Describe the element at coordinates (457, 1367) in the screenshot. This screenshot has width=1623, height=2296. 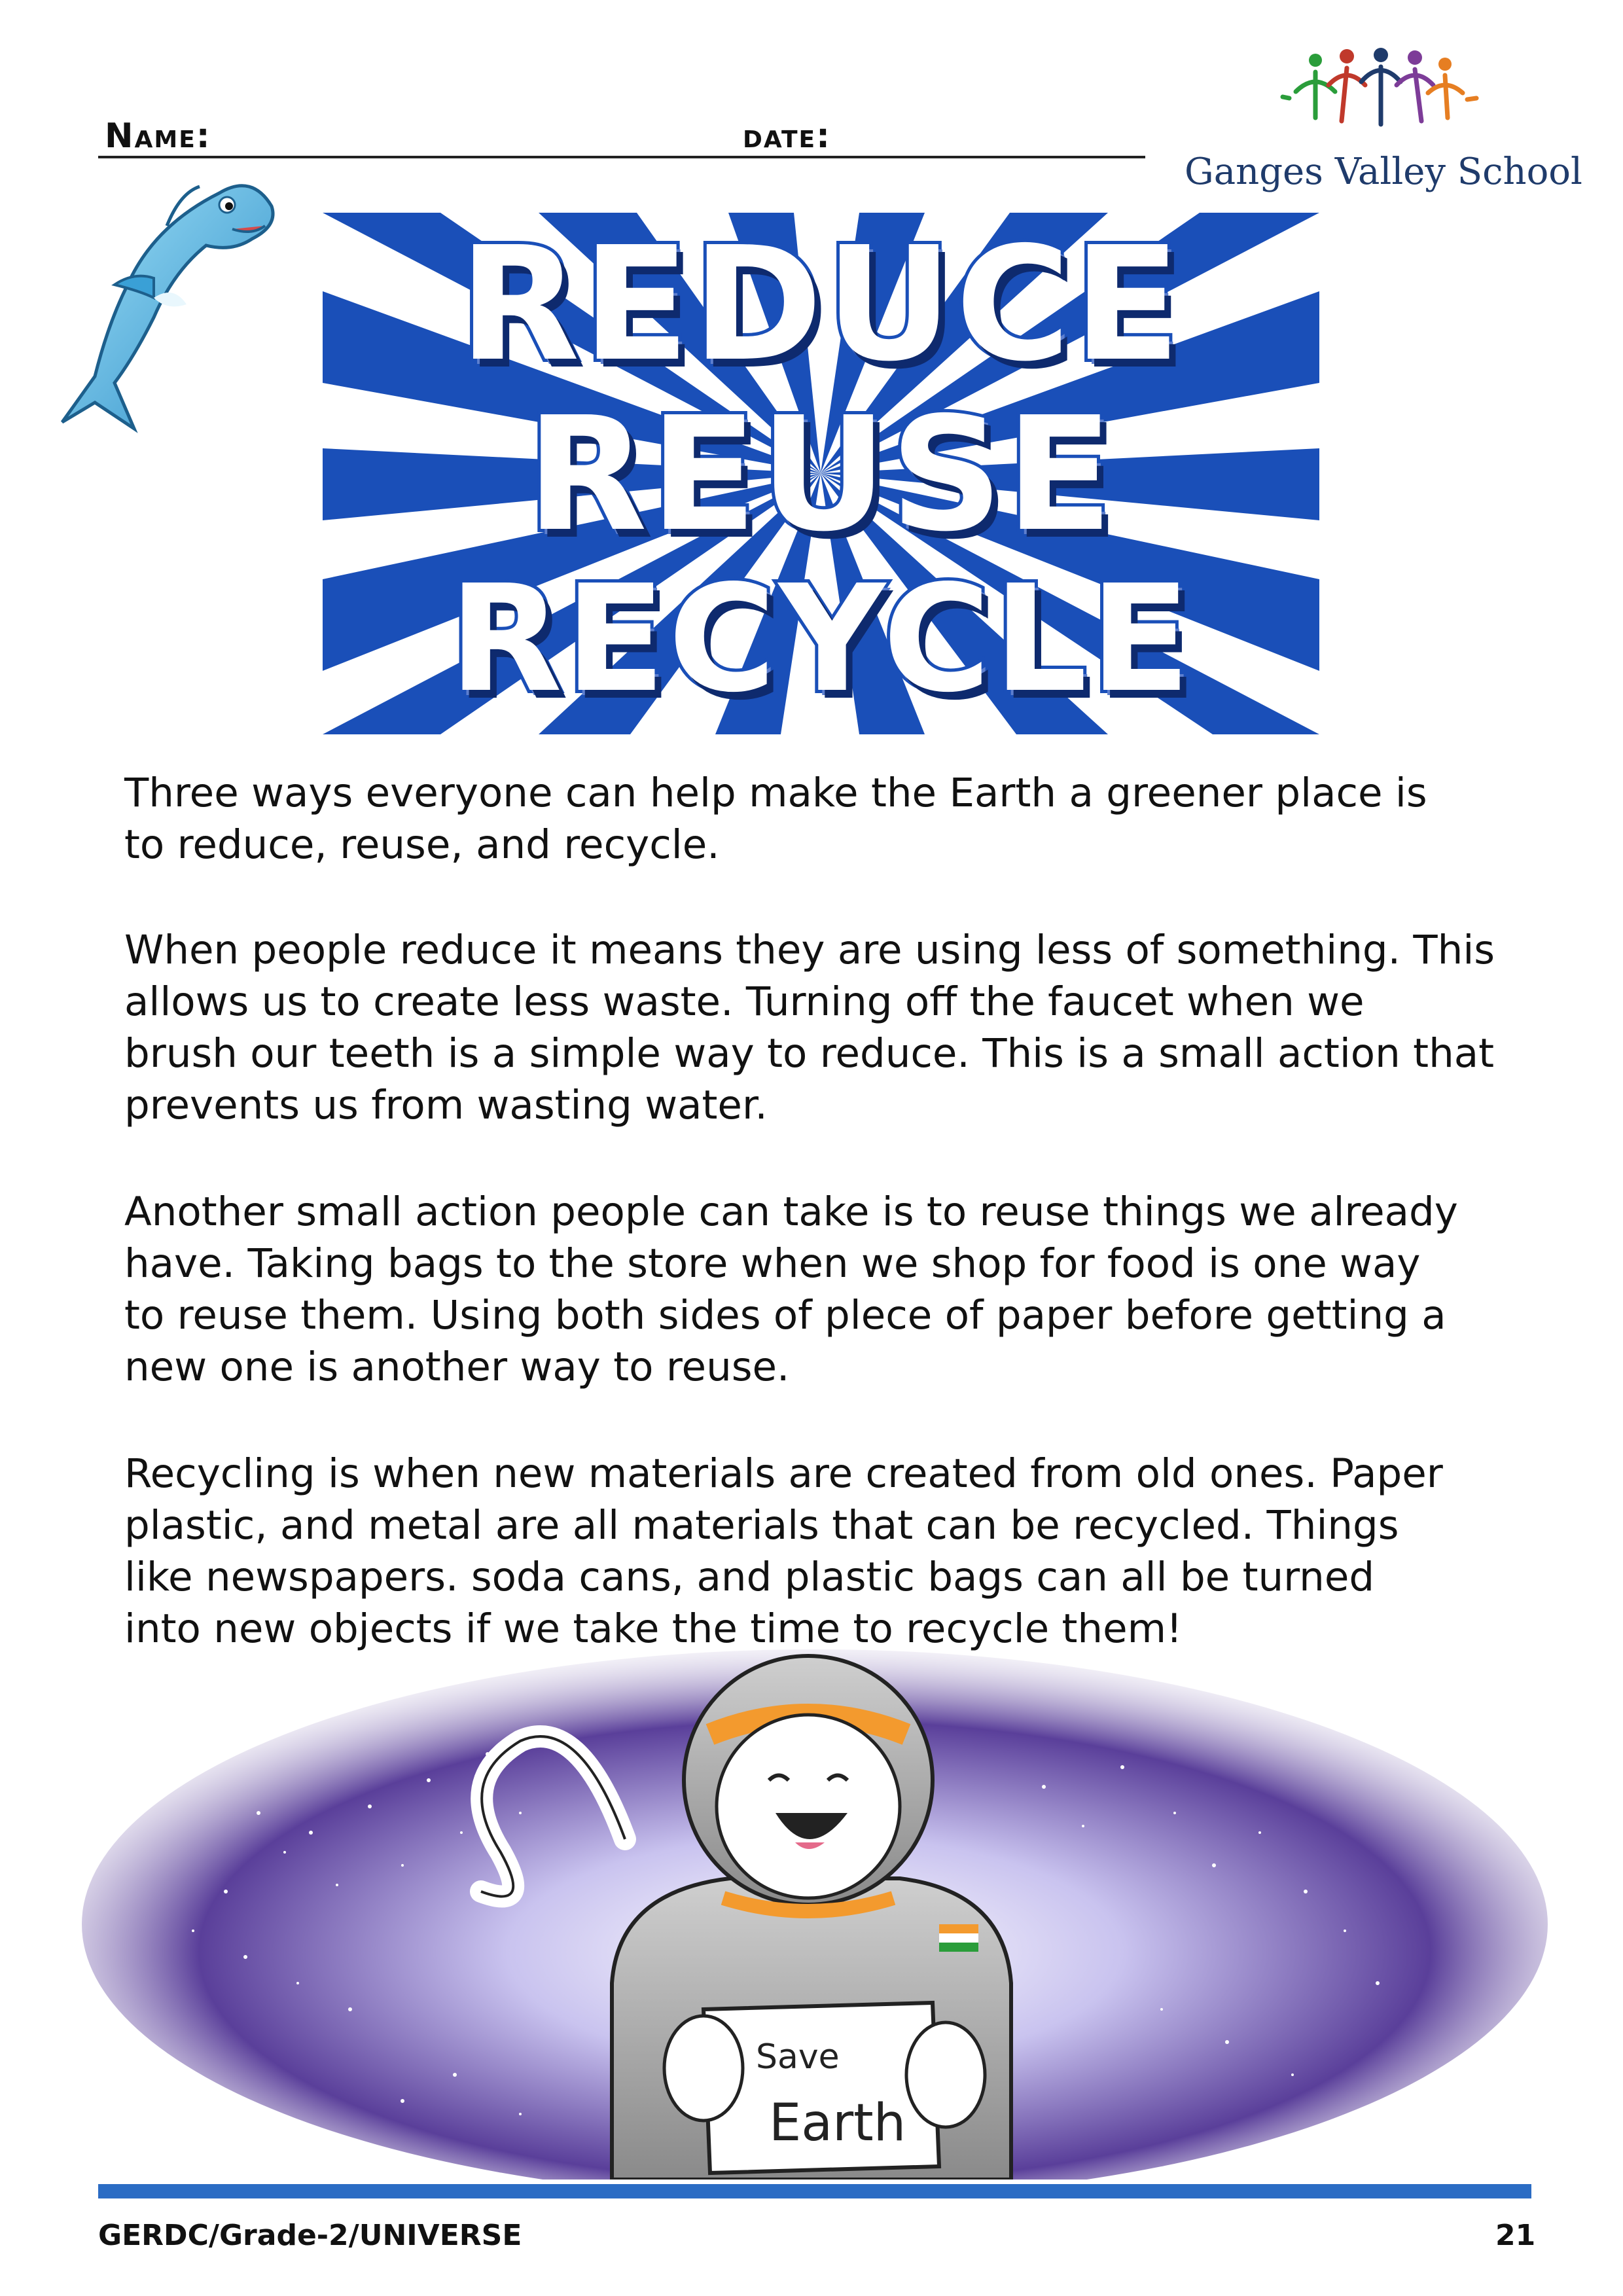
I see `text-line: new one is another way to reuse.` at that location.